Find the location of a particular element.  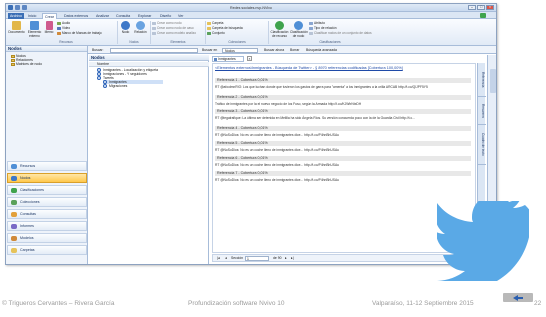

nav-colecciones: Colecciones is located at coordinates (47, 202).